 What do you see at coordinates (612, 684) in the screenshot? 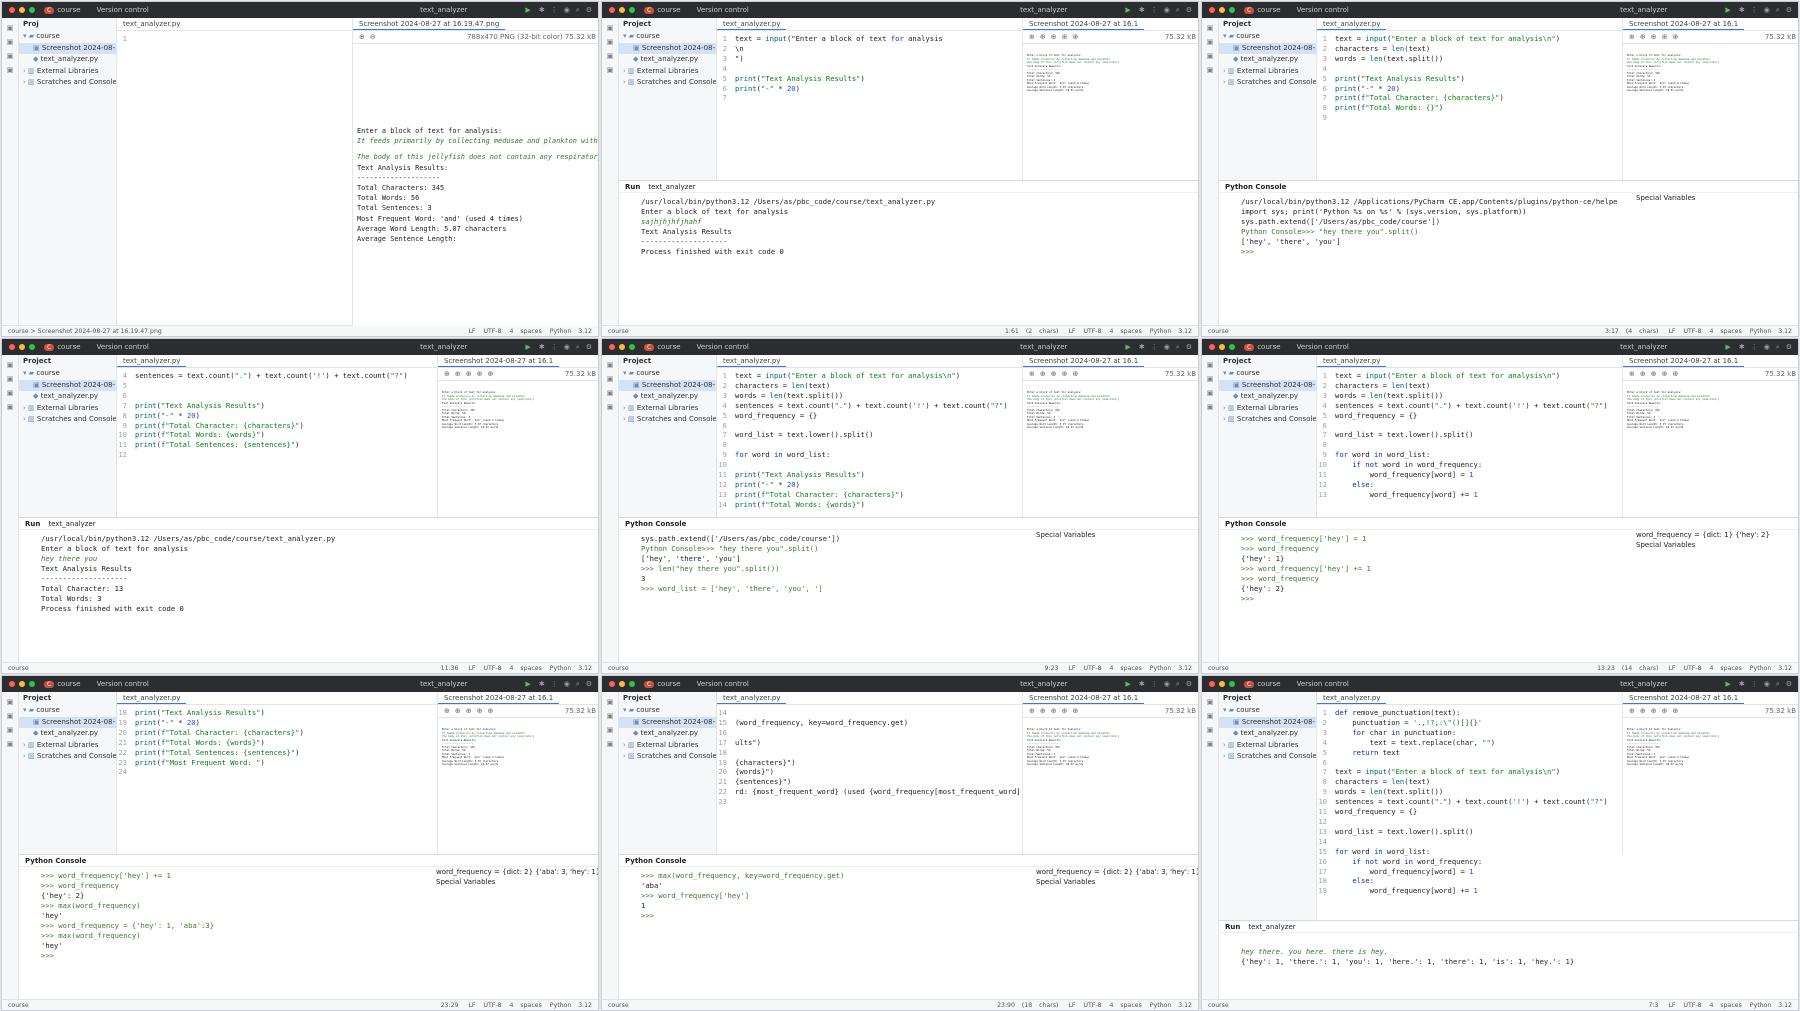
I see `close-window-button` at bounding box center [612, 684].